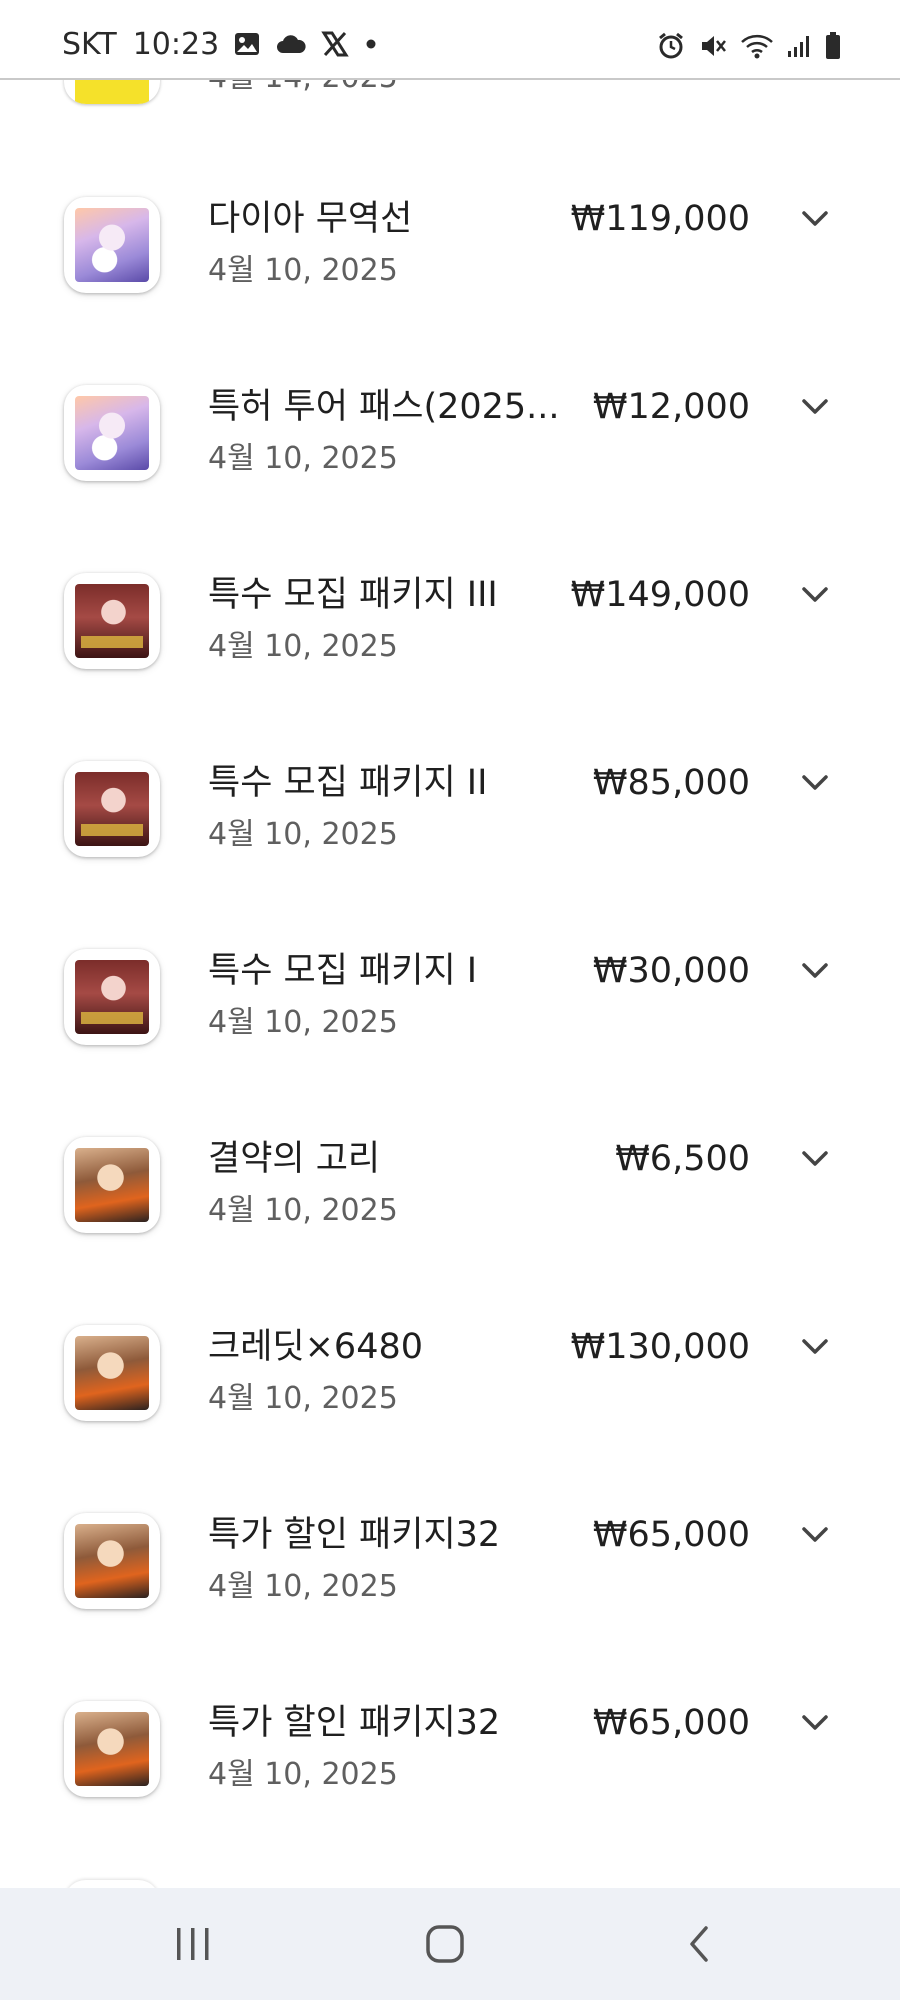 This screenshot has height=2000, width=900. What do you see at coordinates (660, 1347) in the screenshot?
I see `purchase-price: ₩130,000` at bounding box center [660, 1347].